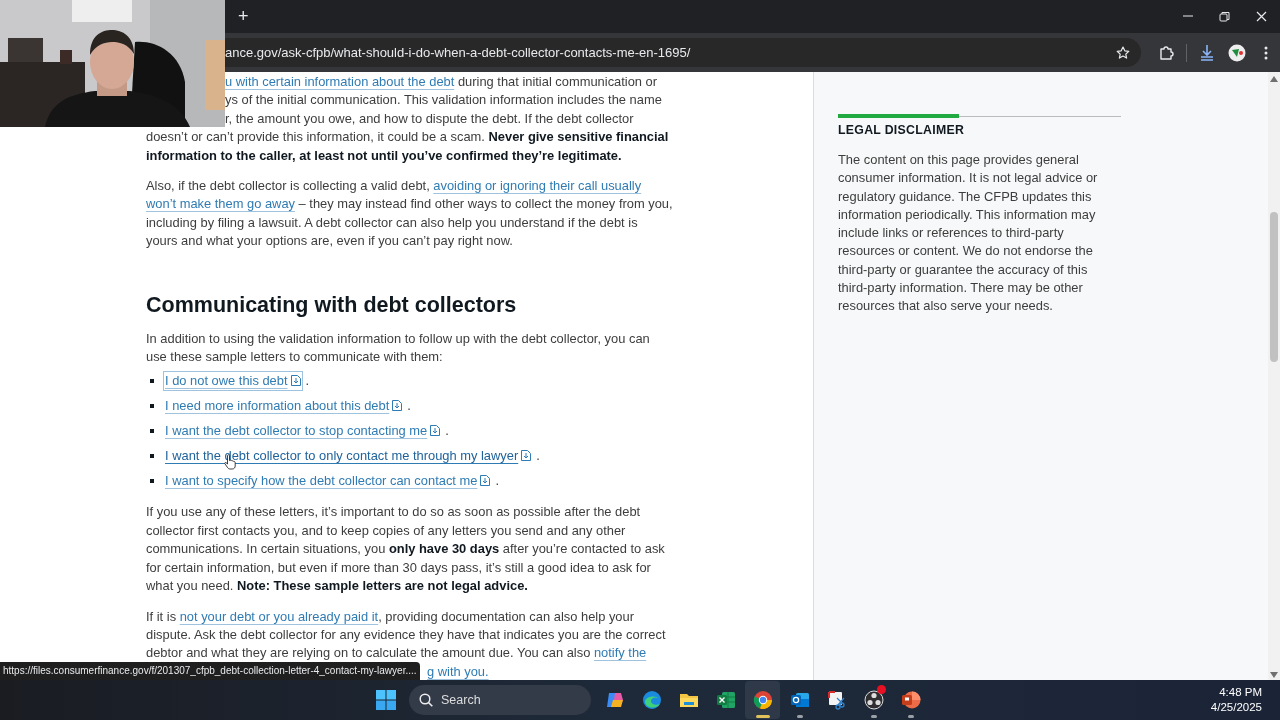  I want to click on disclaimer-text: The content on this page provides general consumer information. It is not legal advice or regulatory guidance. The CFPB updates this information periodically. This information may include links or references to third-party resources or content. We do not endorse the third-party or guarantee the accuracy of this third-party information. There may be other resources that also serve your needs., so click(968, 233).